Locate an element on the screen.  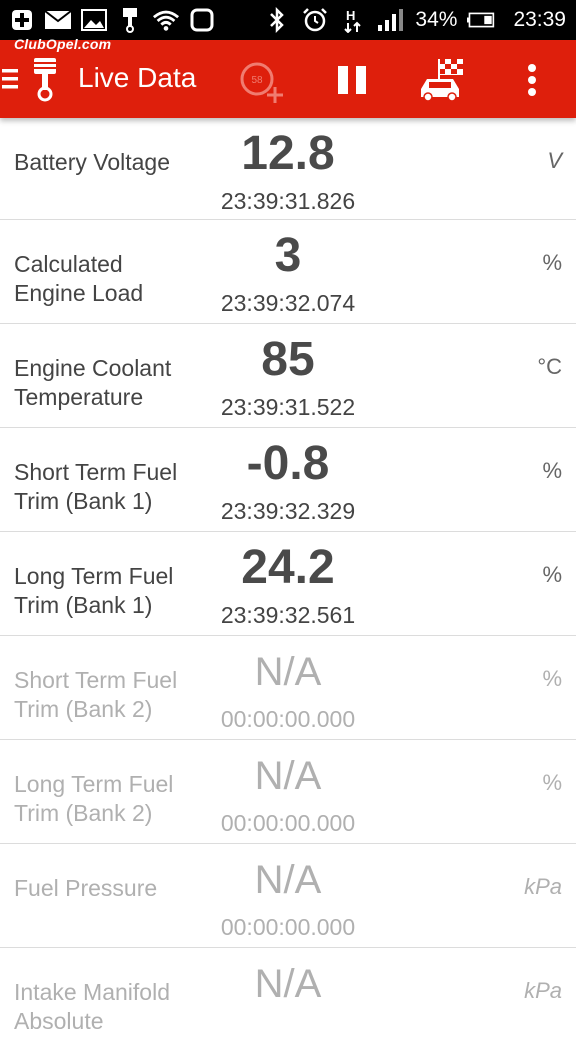
pid-label: Fuel Pressure is located at coordinates (86, 888).